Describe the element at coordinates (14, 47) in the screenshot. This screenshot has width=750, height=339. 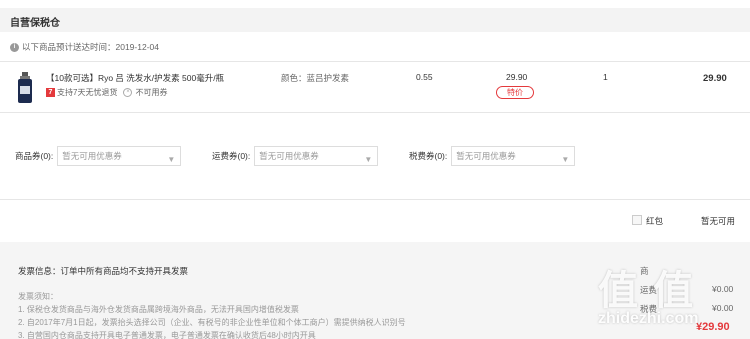
I see `info-icon: i` at that location.